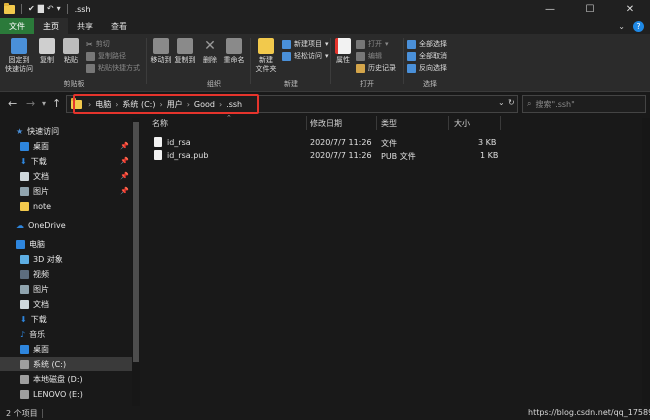  I want to click on nav-3d-objects: 3D 对象, so click(41, 259).